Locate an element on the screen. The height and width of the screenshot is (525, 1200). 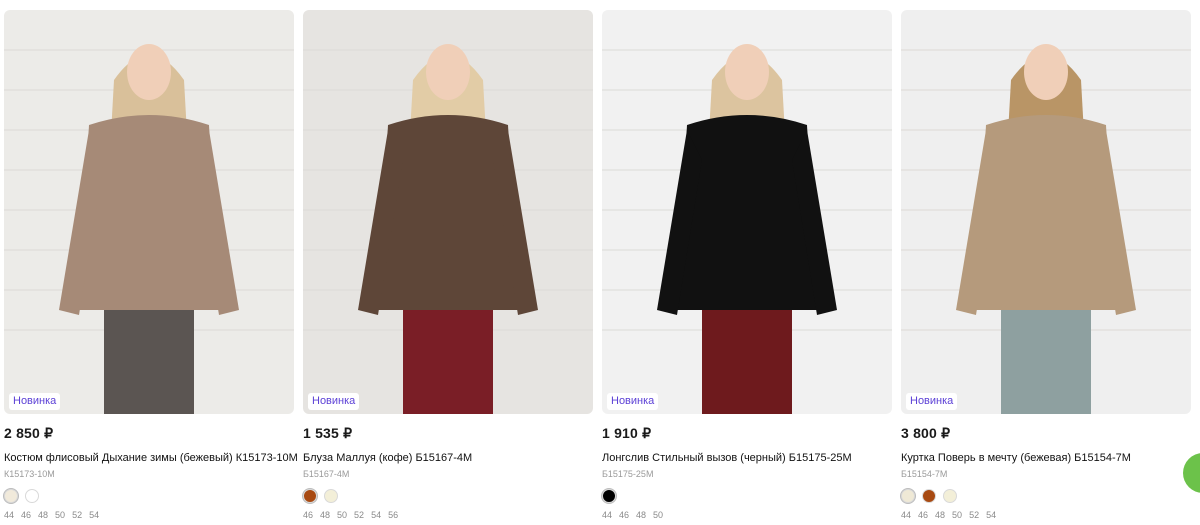
product-sku: Б15175-25М is located at coordinates (628, 474).